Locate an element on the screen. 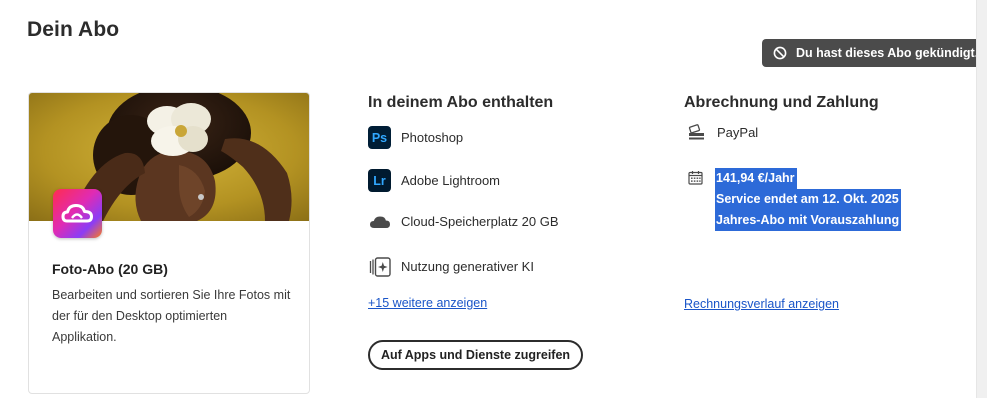 This screenshot has width=987, height=398. included-item-label: Cloud-Speicherplatz 20 GB is located at coordinates (480, 221).